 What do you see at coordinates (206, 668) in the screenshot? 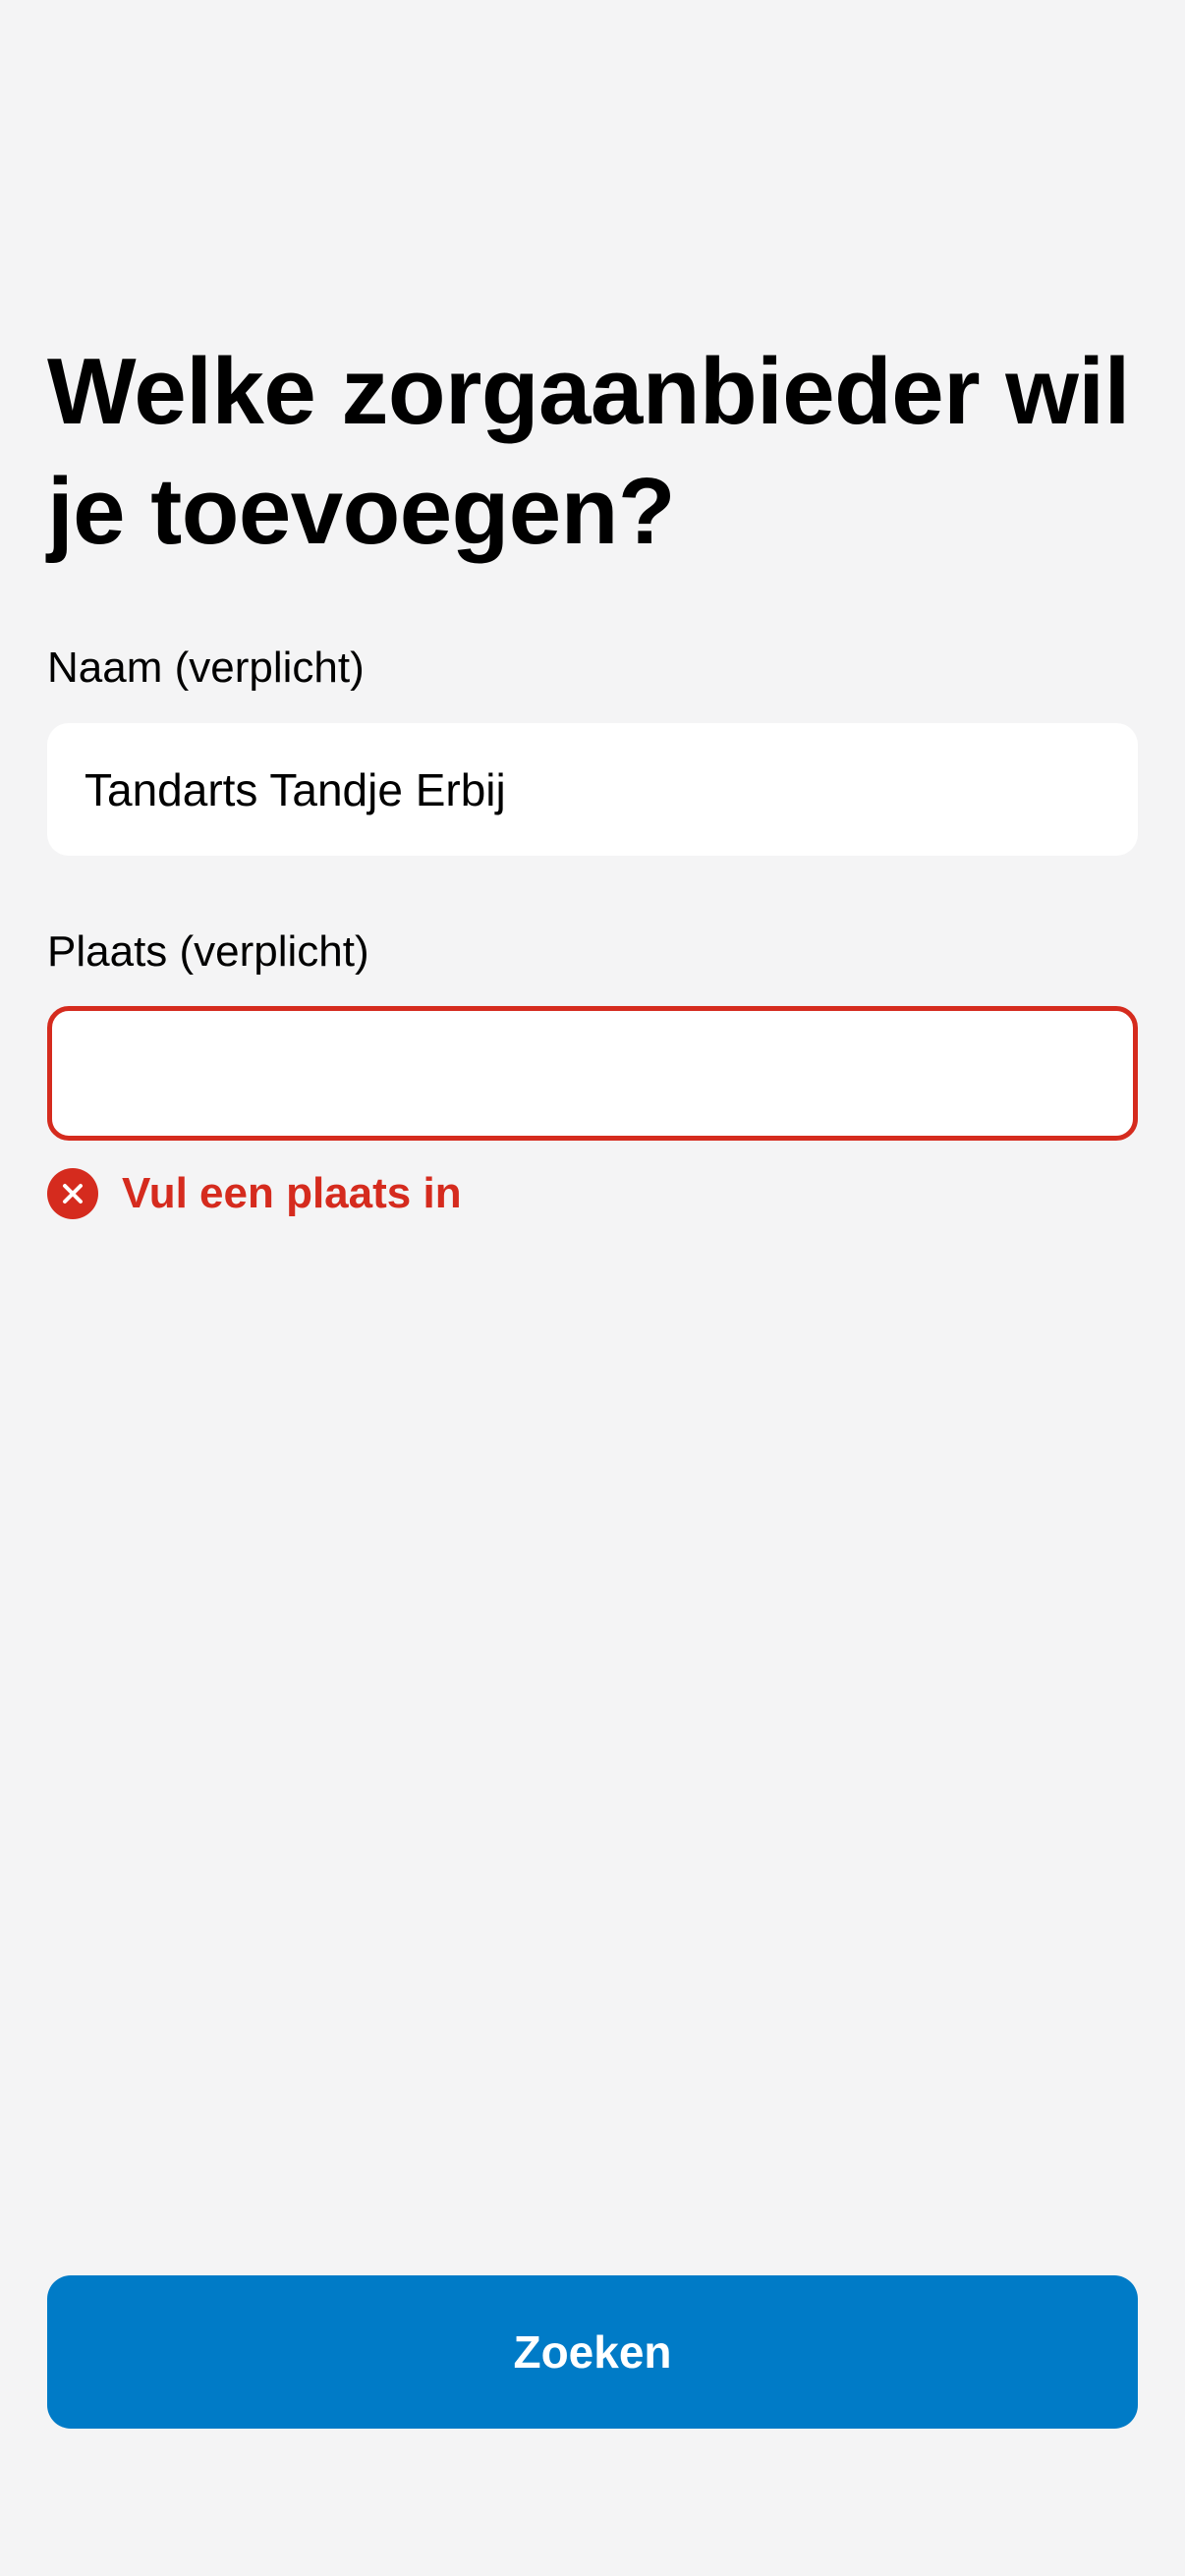
I see `naam-label: Naam (verplicht)` at bounding box center [206, 668].